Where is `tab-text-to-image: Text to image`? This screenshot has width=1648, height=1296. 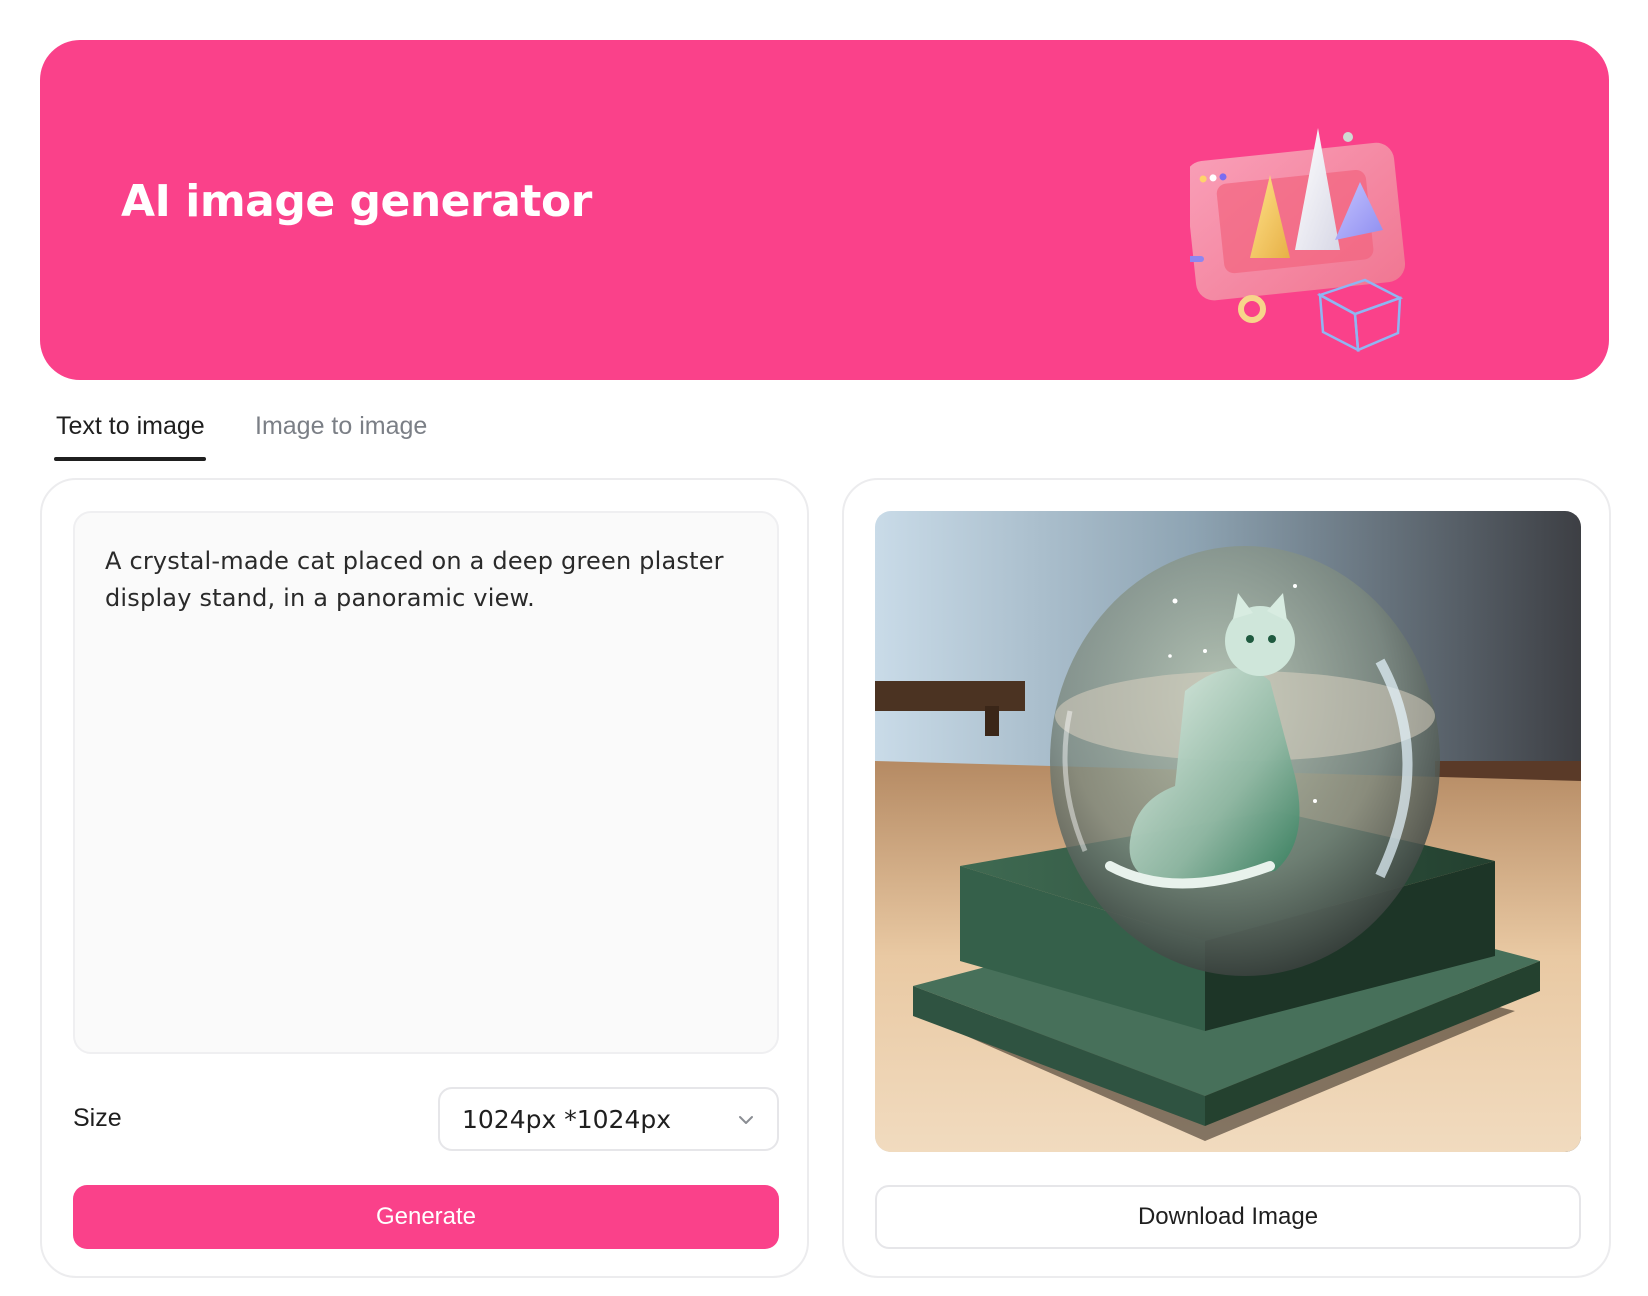 tab-text-to-image: Text to image is located at coordinates (130, 426).